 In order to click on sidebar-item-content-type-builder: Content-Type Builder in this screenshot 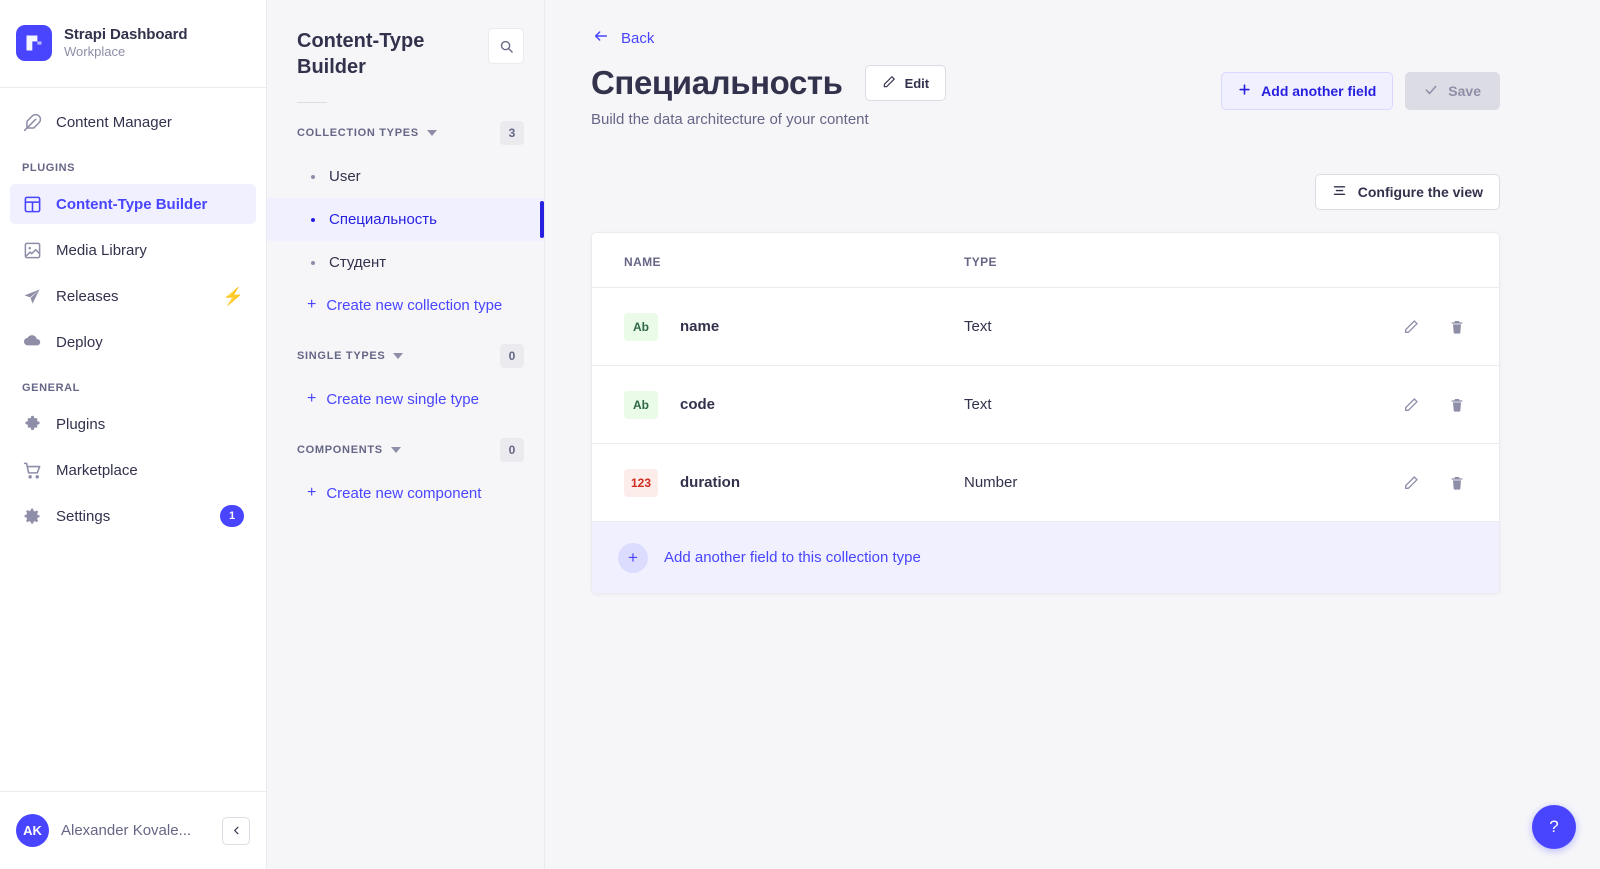, I will do `click(133, 204)`.